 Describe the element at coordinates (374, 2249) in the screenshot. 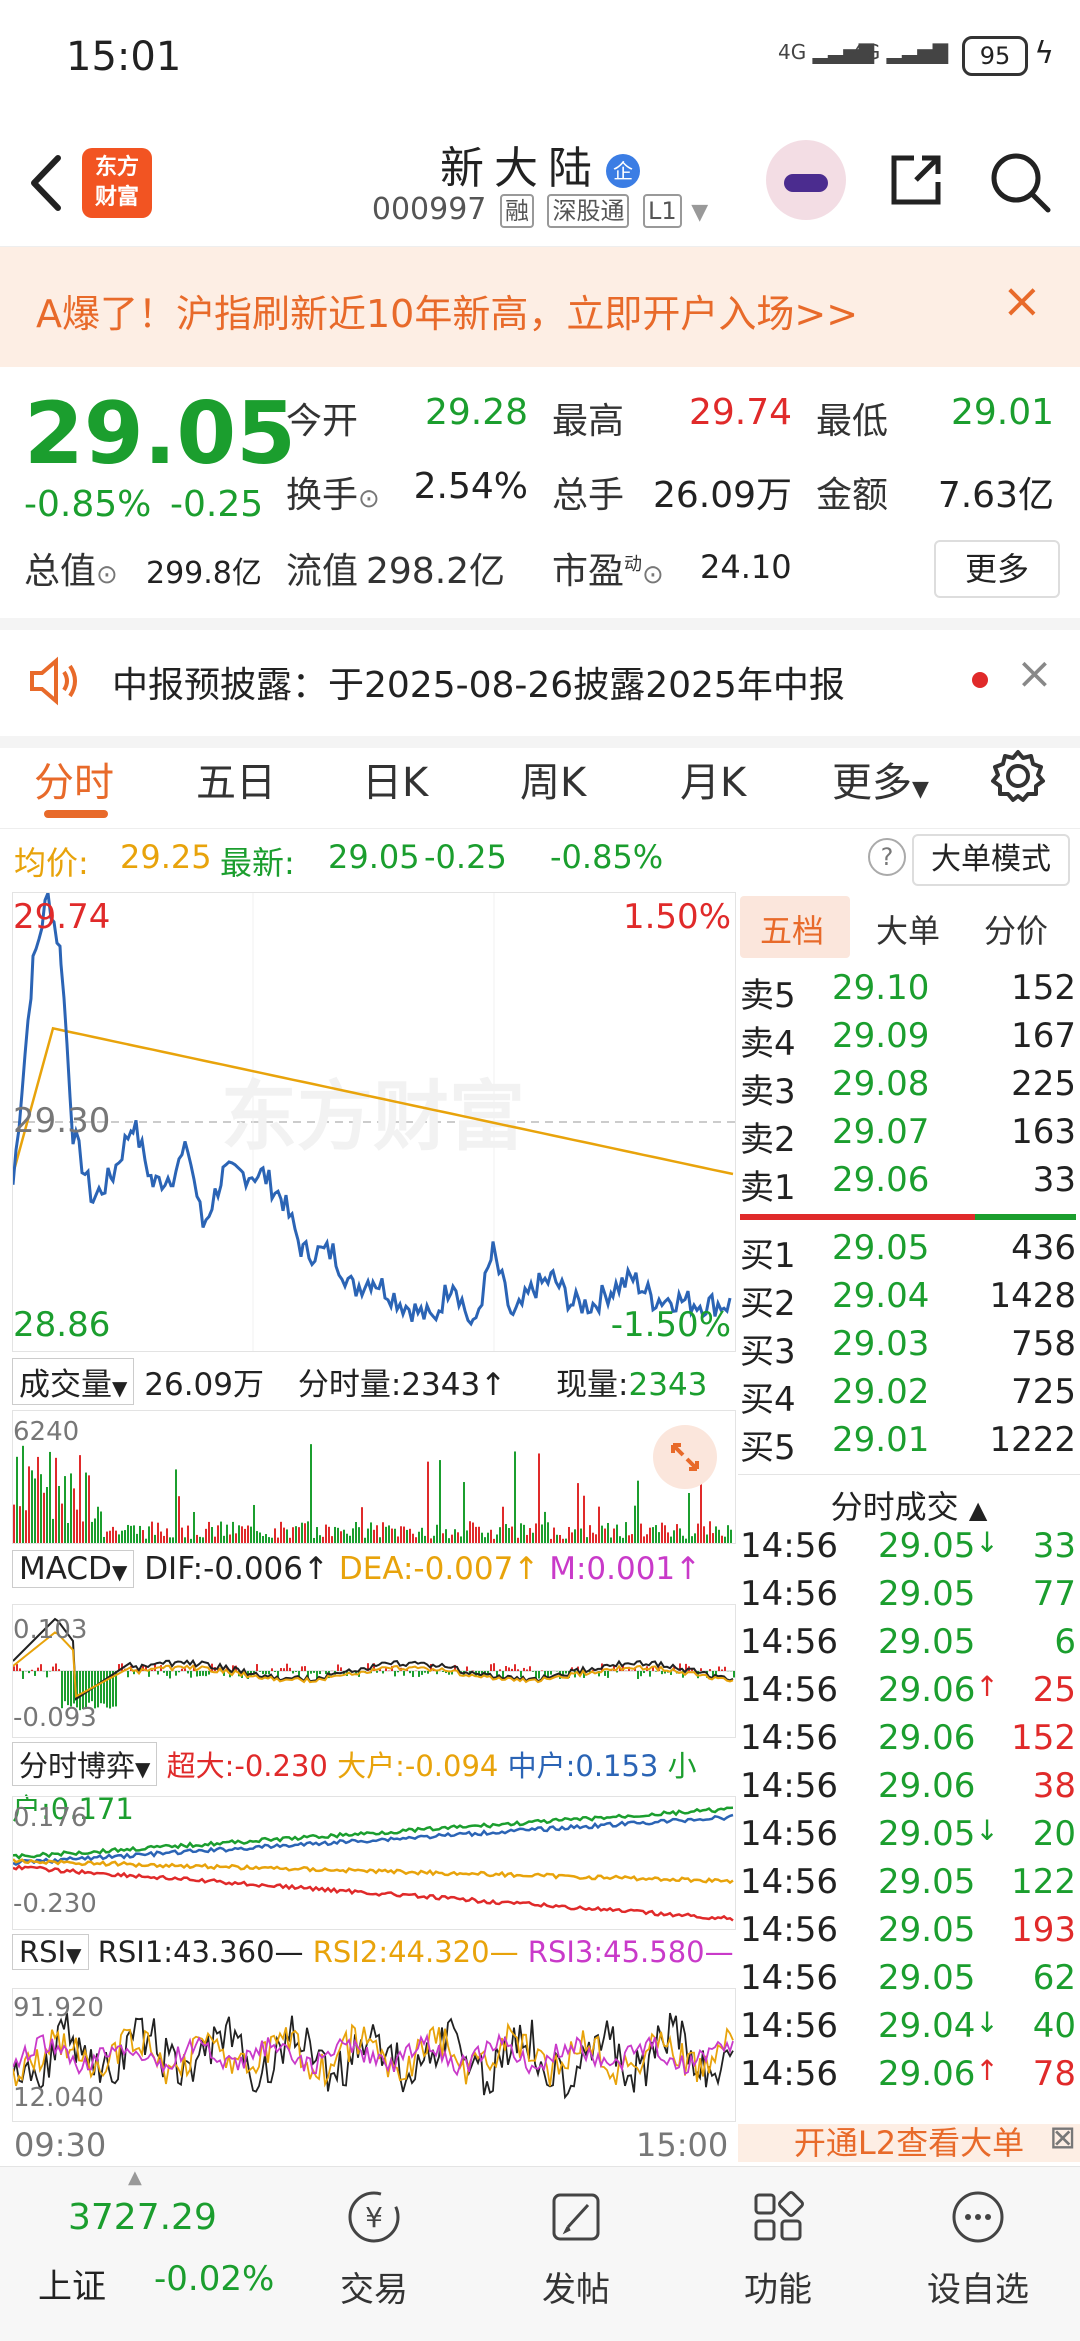

I see `nav-trade: ¥ 交易` at that location.